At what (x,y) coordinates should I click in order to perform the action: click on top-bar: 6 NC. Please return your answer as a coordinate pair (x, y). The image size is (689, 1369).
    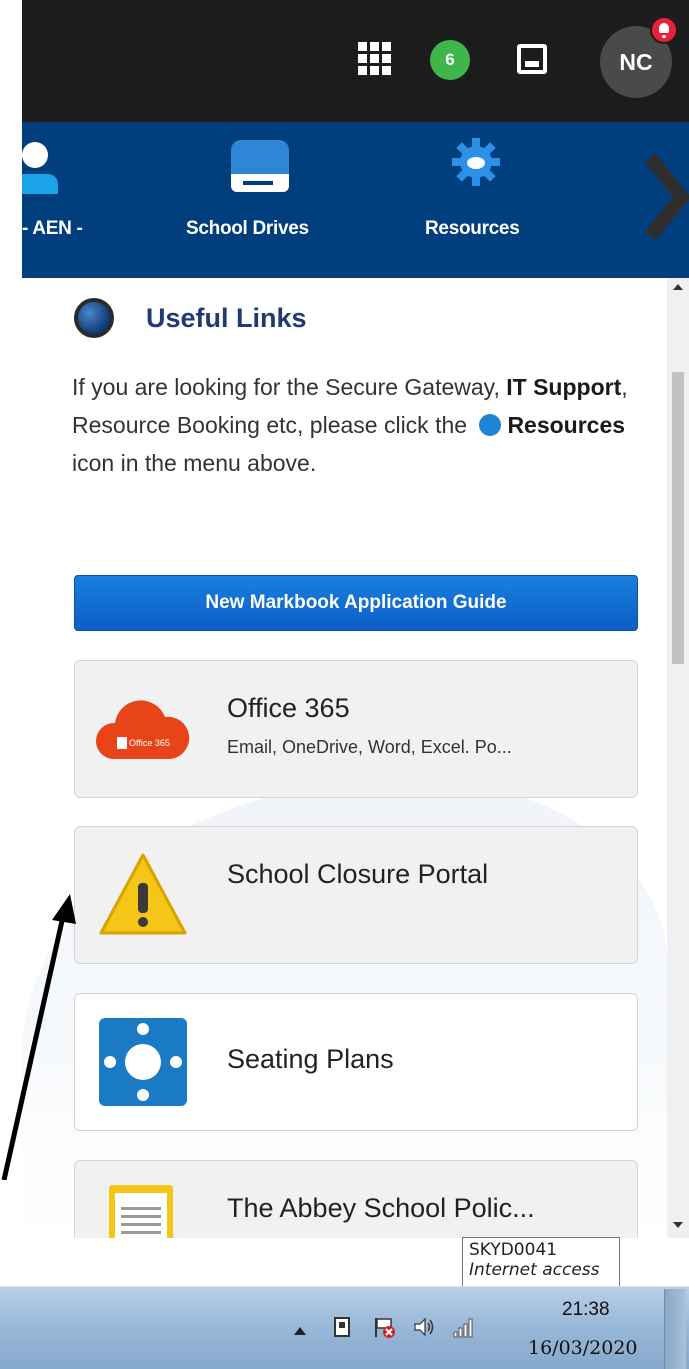
    Looking at the image, I should click on (355, 61).